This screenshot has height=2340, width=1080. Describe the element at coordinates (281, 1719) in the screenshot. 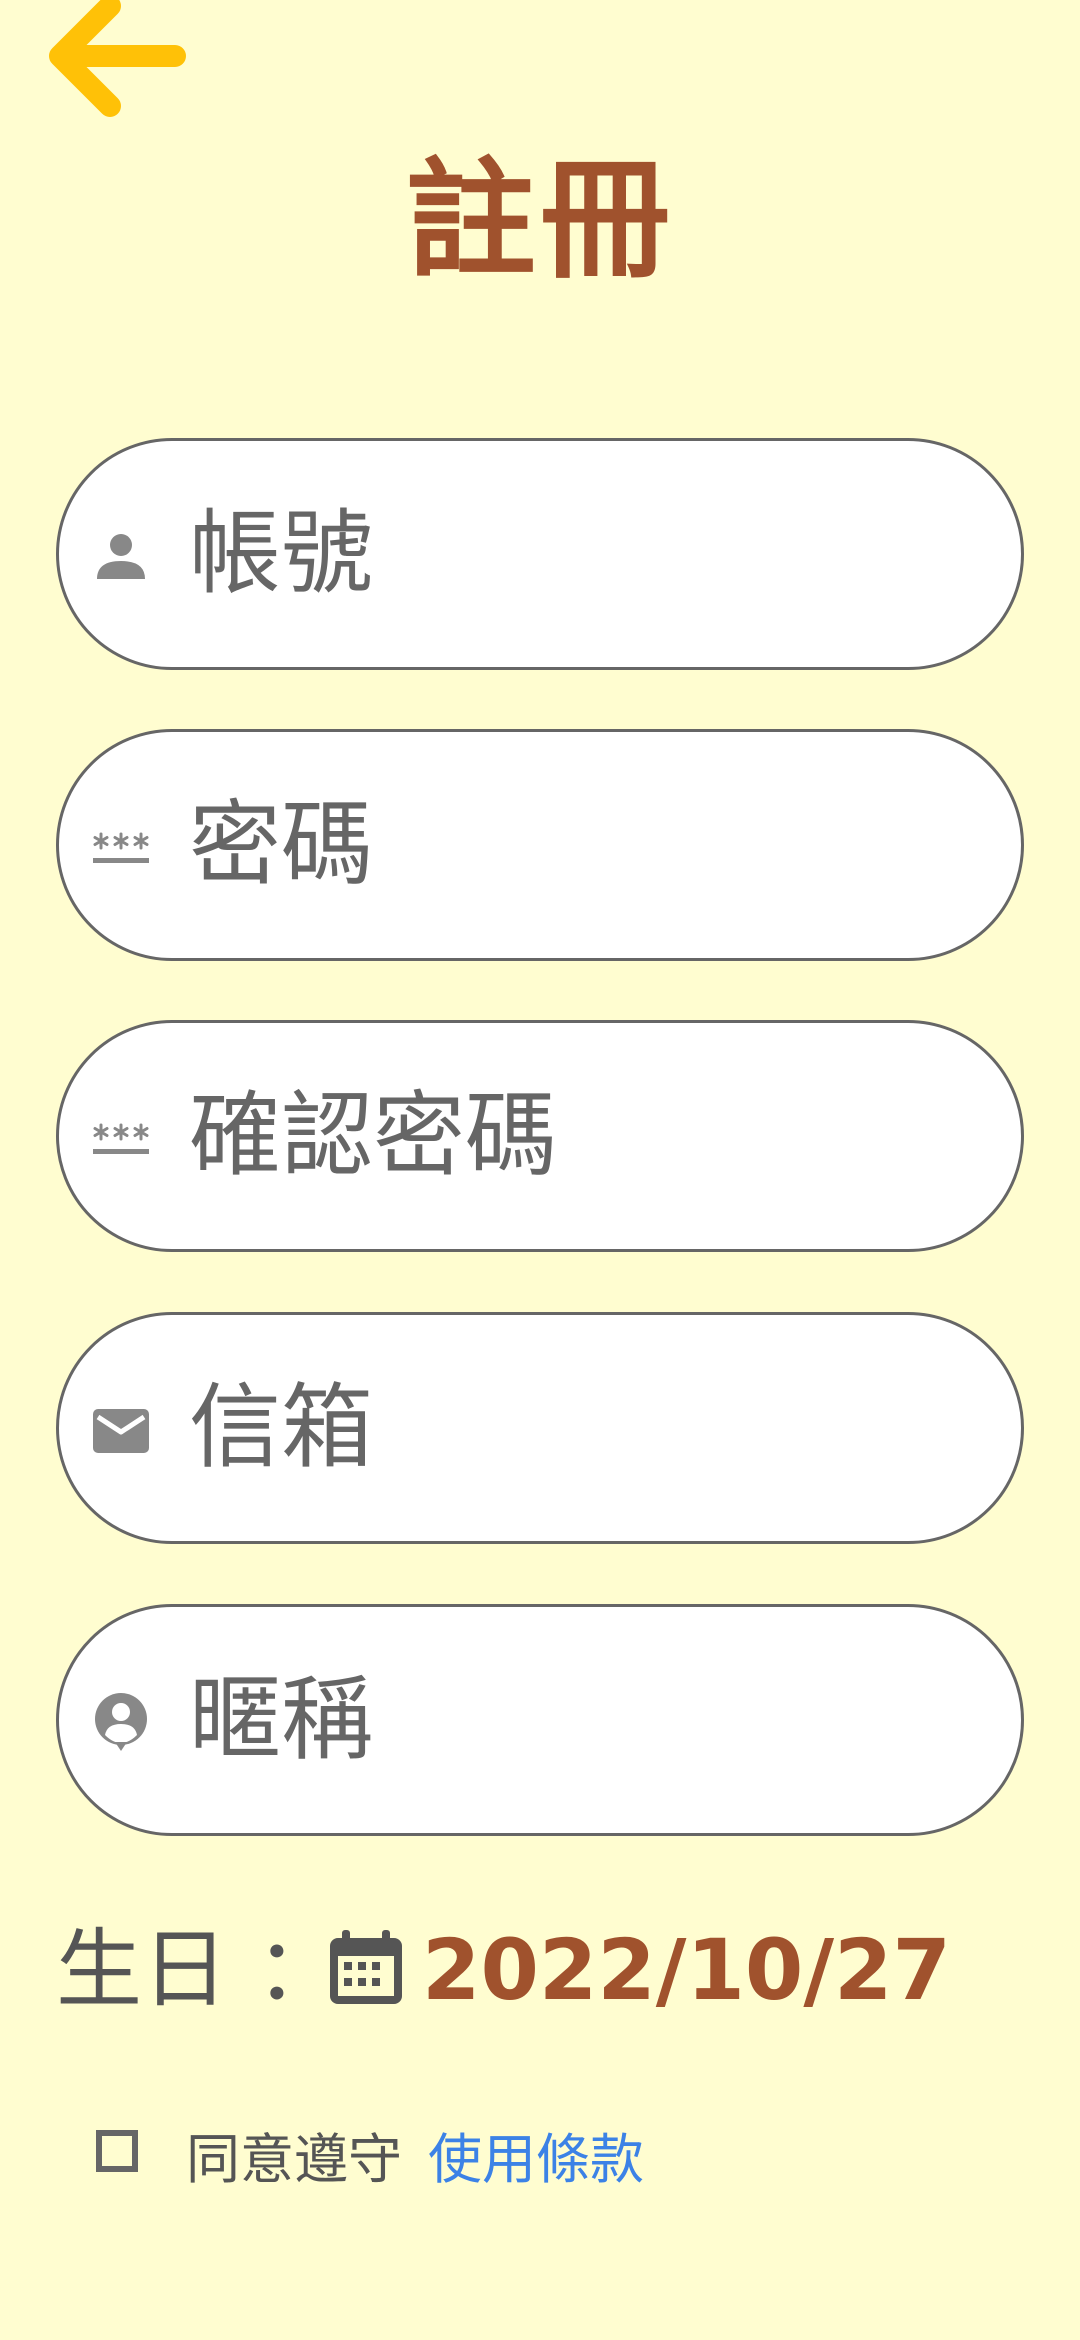

I see `nickname-placeholder: 暱稱` at that location.